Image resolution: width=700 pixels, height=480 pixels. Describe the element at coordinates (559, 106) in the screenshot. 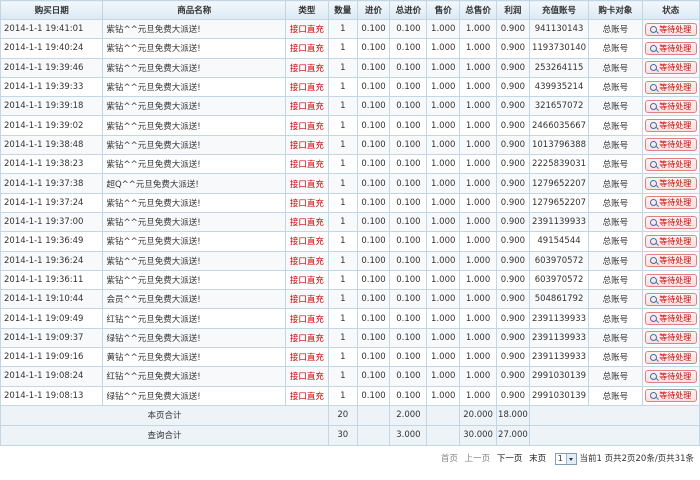

I see `recharge-account: 321657072` at that location.